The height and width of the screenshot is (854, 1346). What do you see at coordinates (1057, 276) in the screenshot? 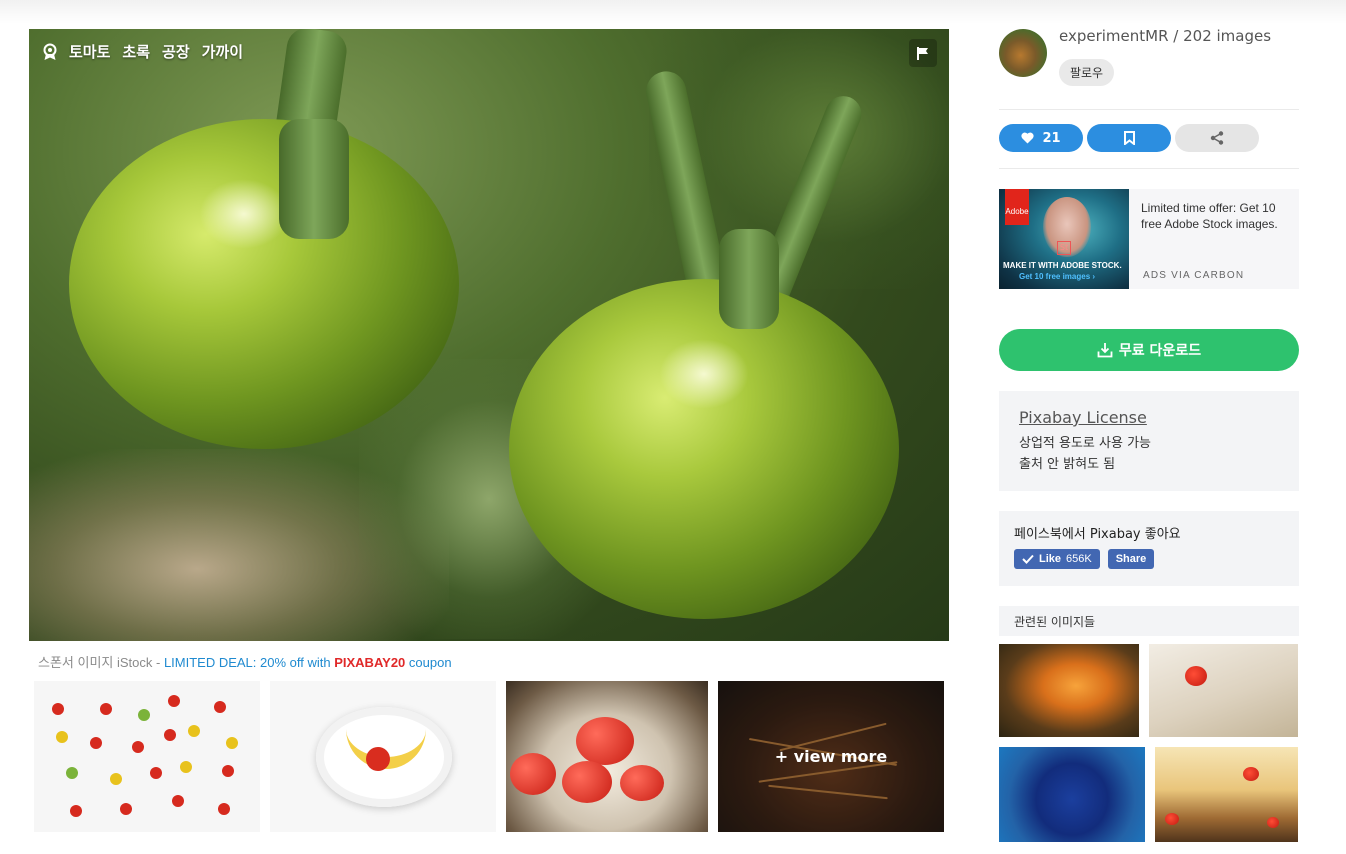
I see `ad-image-cta: Get 10 free images ›` at bounding box center [1057, 276].